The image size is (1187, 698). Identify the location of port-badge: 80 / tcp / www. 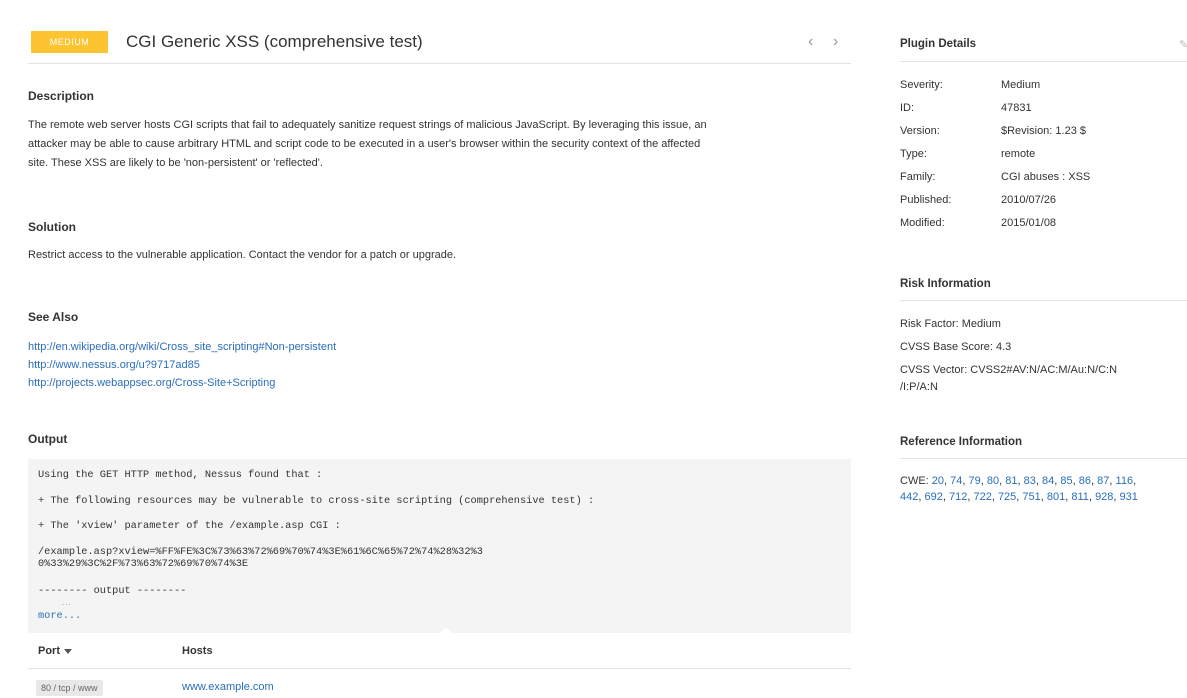
(69, 688).